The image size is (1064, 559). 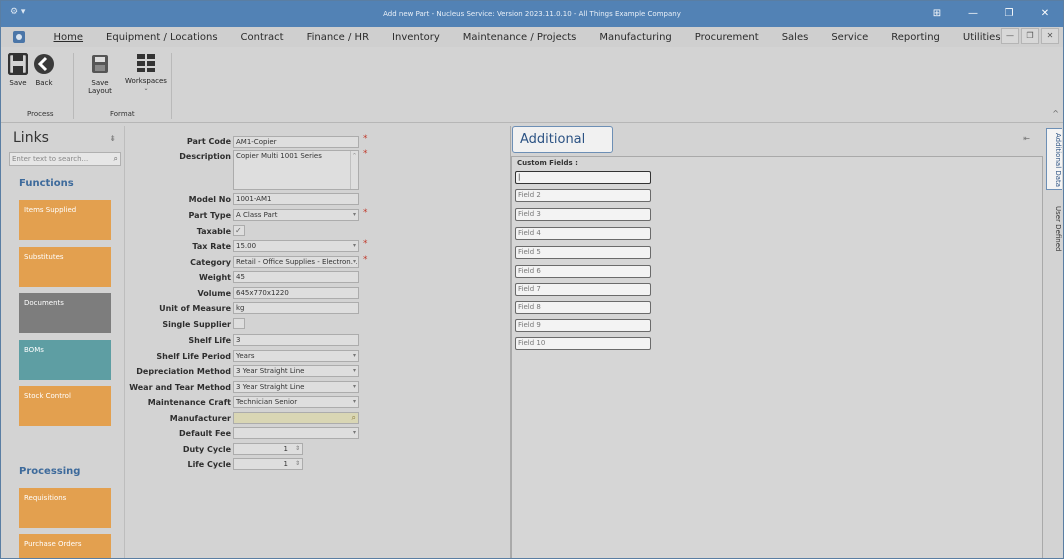 I want to click on manufacturer-lookup: ⌕, so click(x=296, y=418).